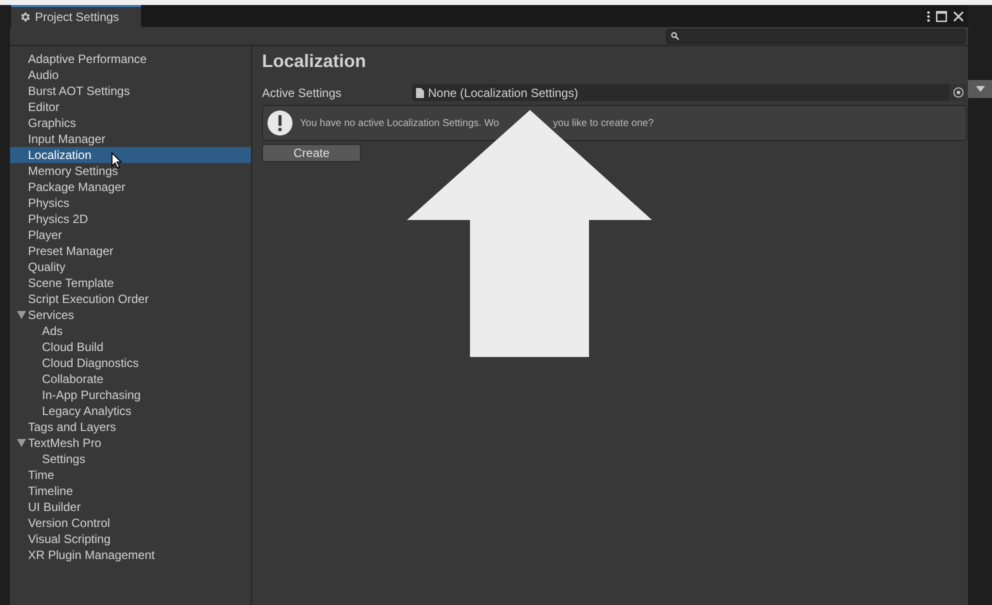 The height and width of the screenshot is (605, 992). What do you see at coordinates (980, 89) in the screenshot?
I see `dropdown-arrow-icon` at bounding box center [980, 89].